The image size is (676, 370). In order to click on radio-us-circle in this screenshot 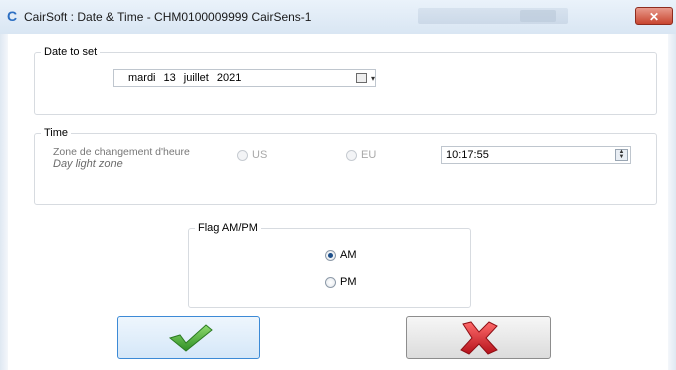, I will do `click(242, 155)`.